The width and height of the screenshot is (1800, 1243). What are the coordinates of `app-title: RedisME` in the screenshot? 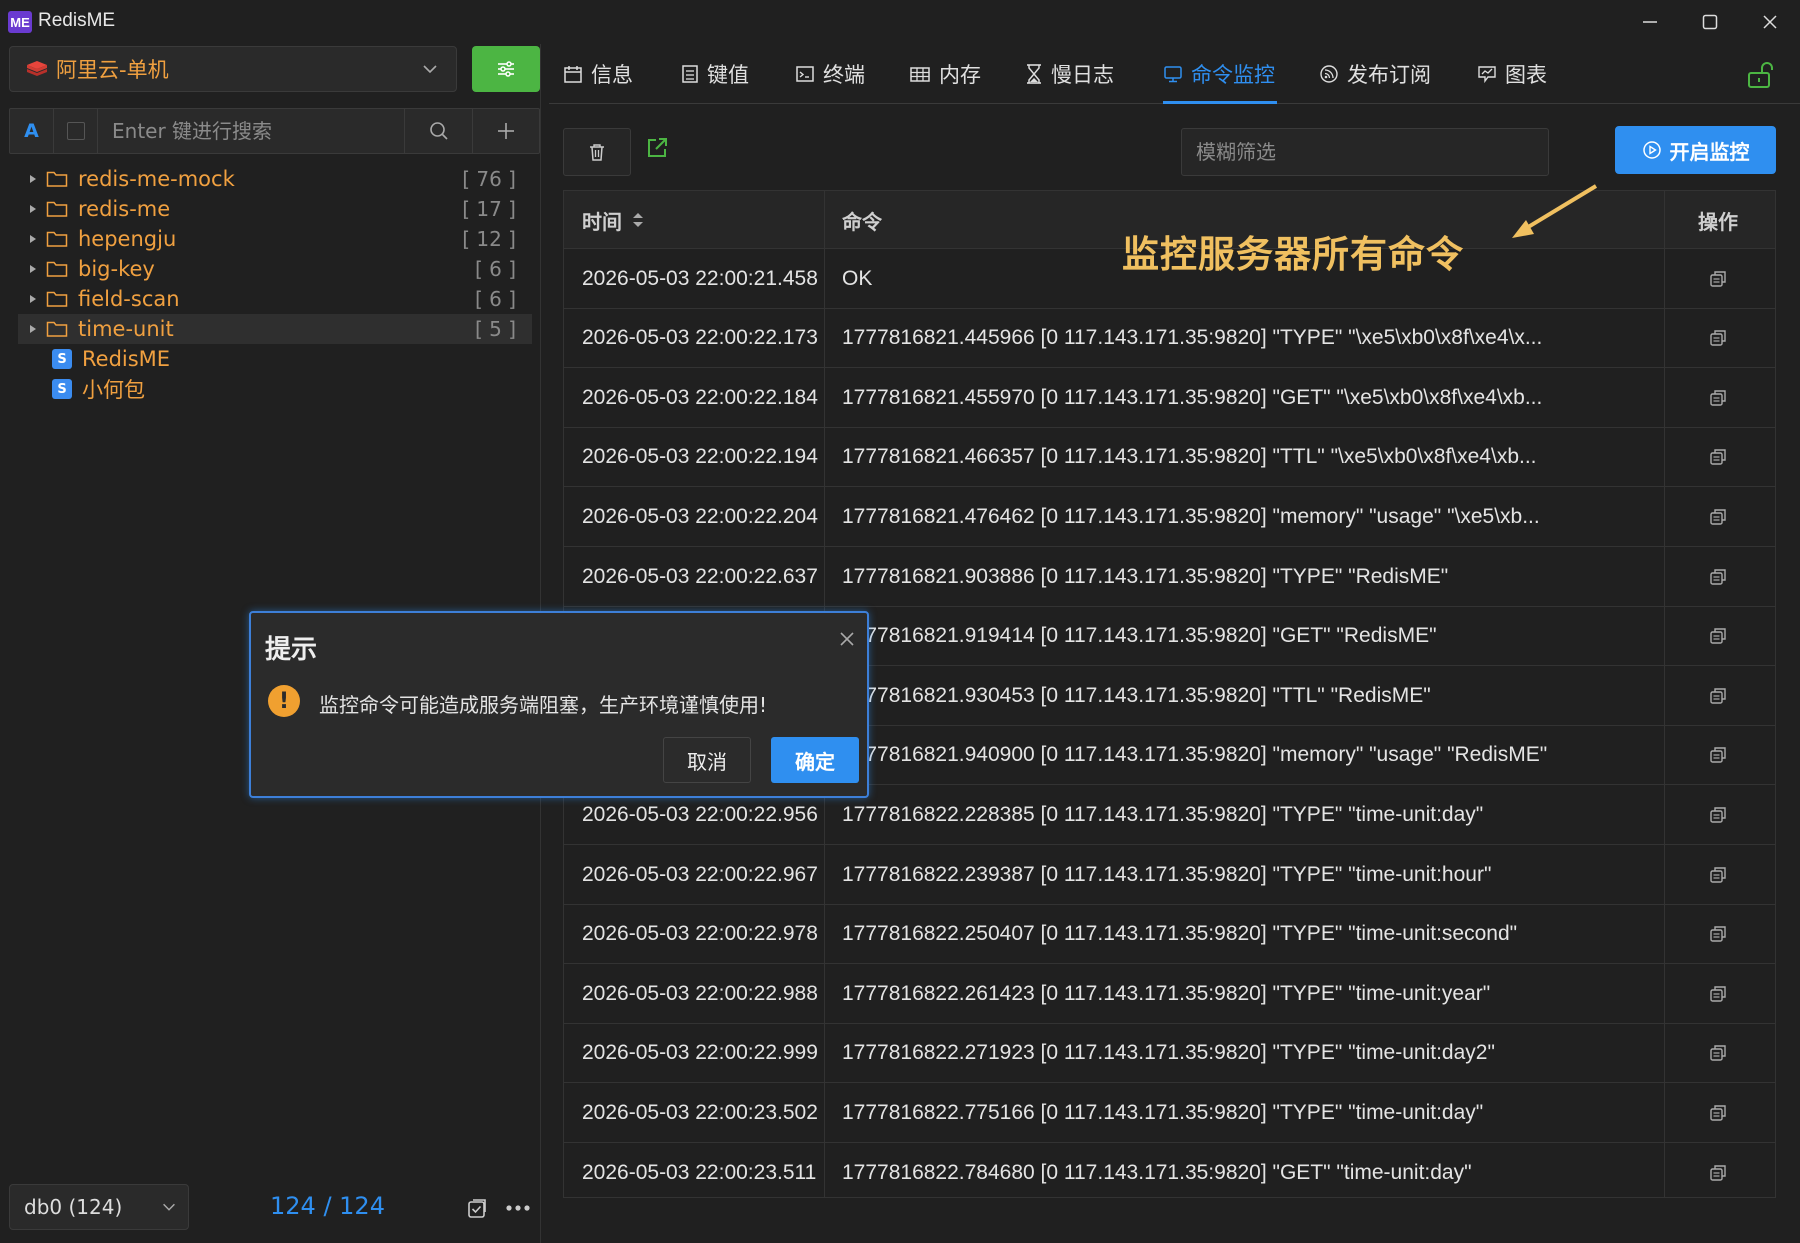 It's located at (77, 20).